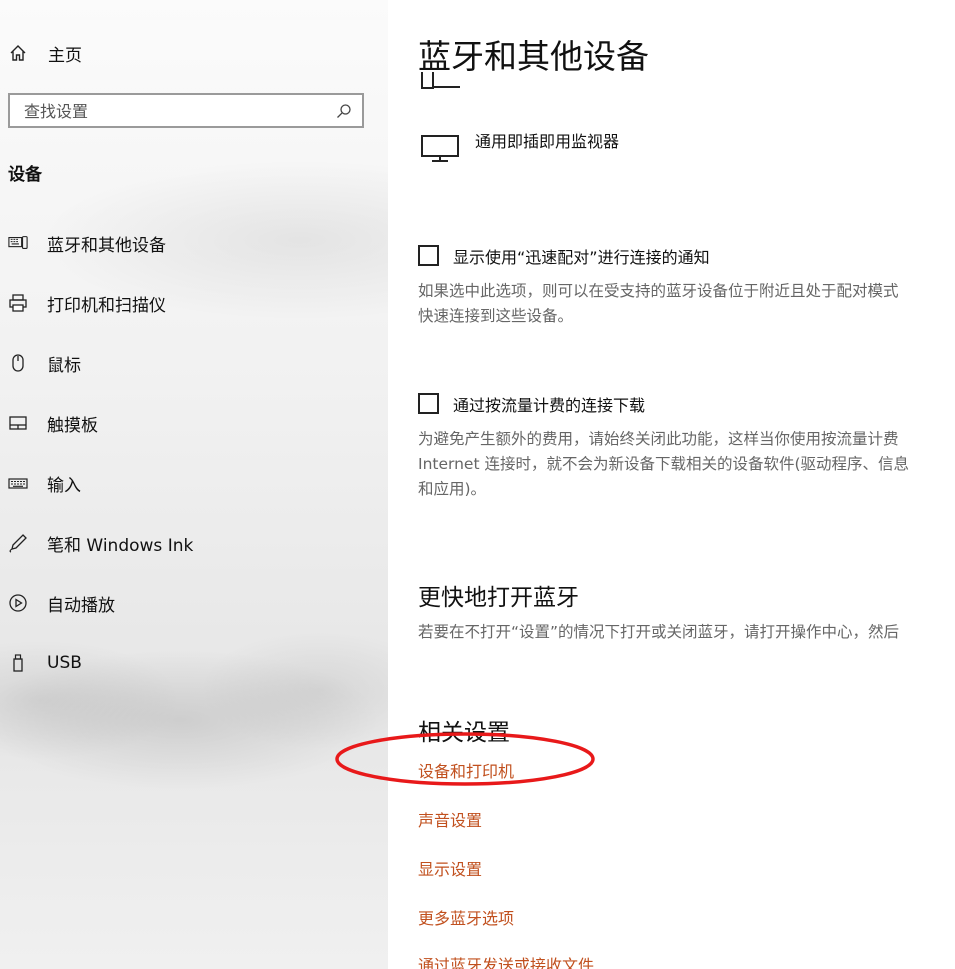 The image size is (955, 969). I want to click on sidebar-home-label: 主页, so click(65, 55).